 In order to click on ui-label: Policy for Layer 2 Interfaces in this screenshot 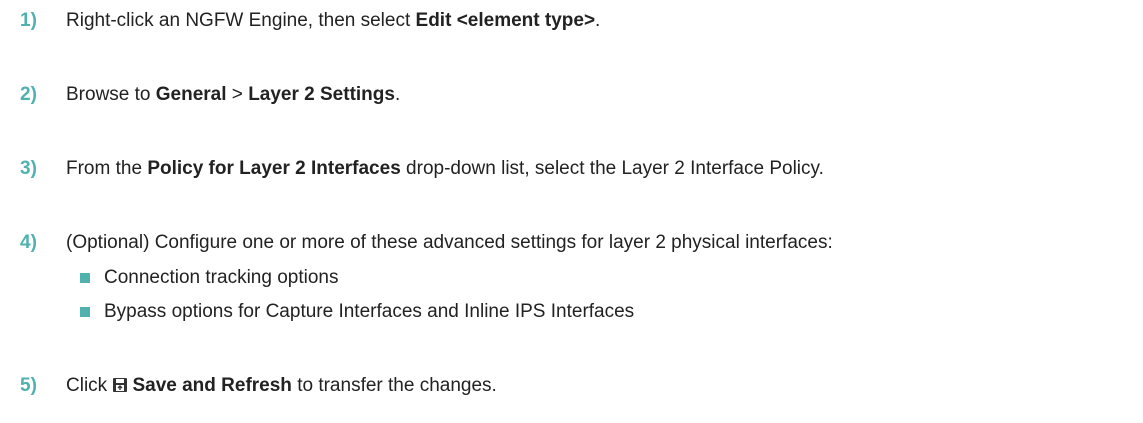, I will do `click(274, 168)`.